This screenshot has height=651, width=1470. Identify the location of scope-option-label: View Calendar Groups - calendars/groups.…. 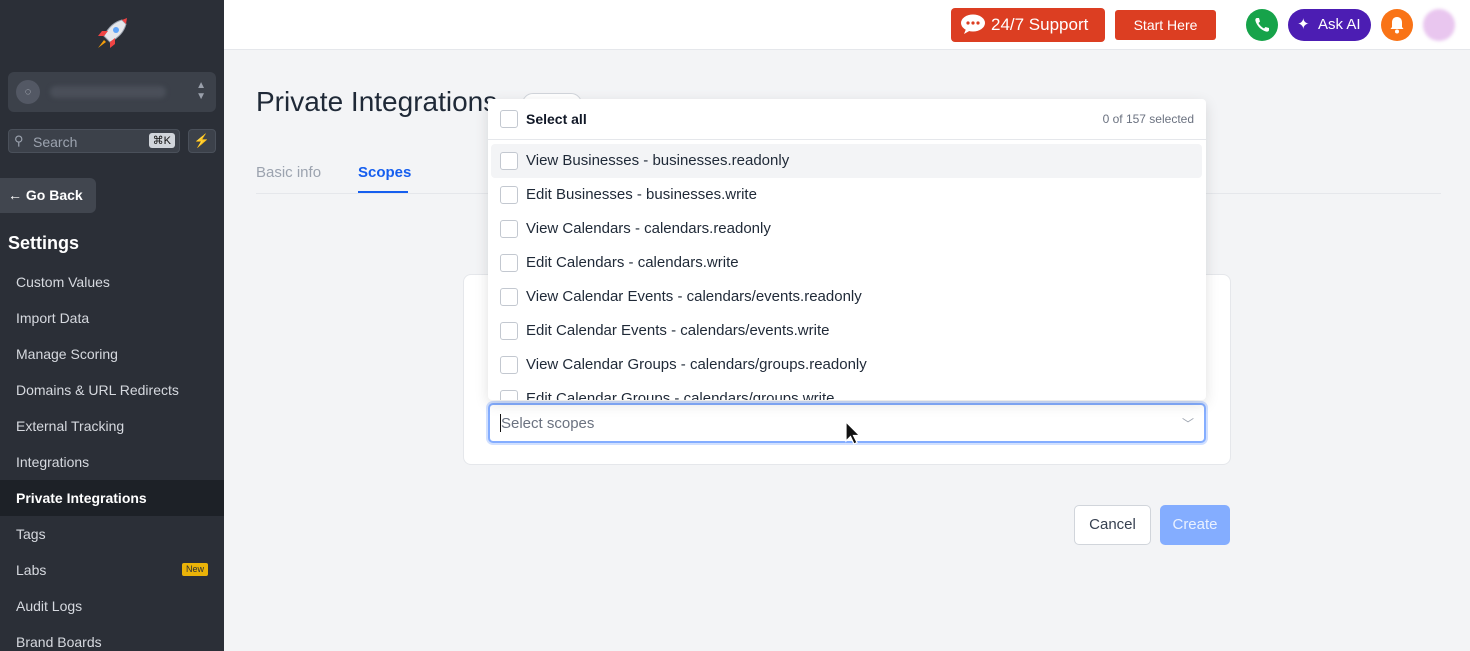
(696, 364).